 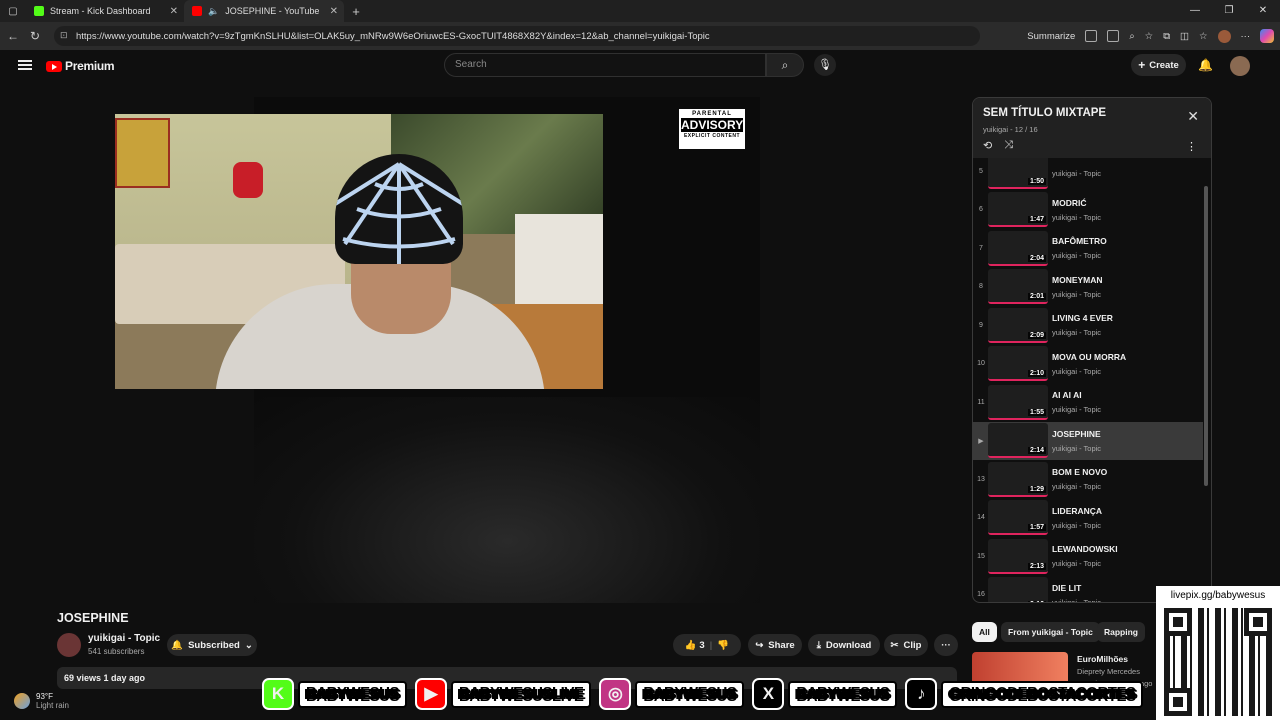 What do you see at coordinates (1018, 556) in the screenshot?
I see `playlist-thumbnail: 2:13` at bounding box center [1018, 556].